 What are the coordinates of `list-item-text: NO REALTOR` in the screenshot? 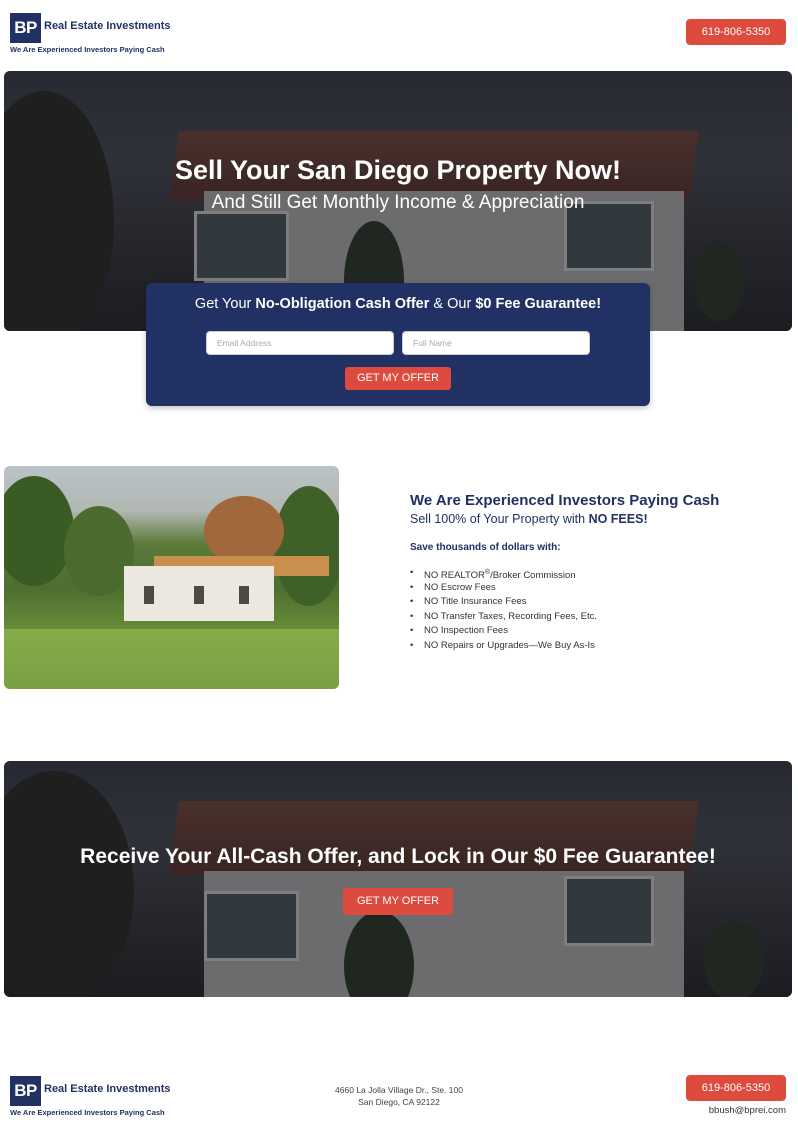 It's located at (454, 576).